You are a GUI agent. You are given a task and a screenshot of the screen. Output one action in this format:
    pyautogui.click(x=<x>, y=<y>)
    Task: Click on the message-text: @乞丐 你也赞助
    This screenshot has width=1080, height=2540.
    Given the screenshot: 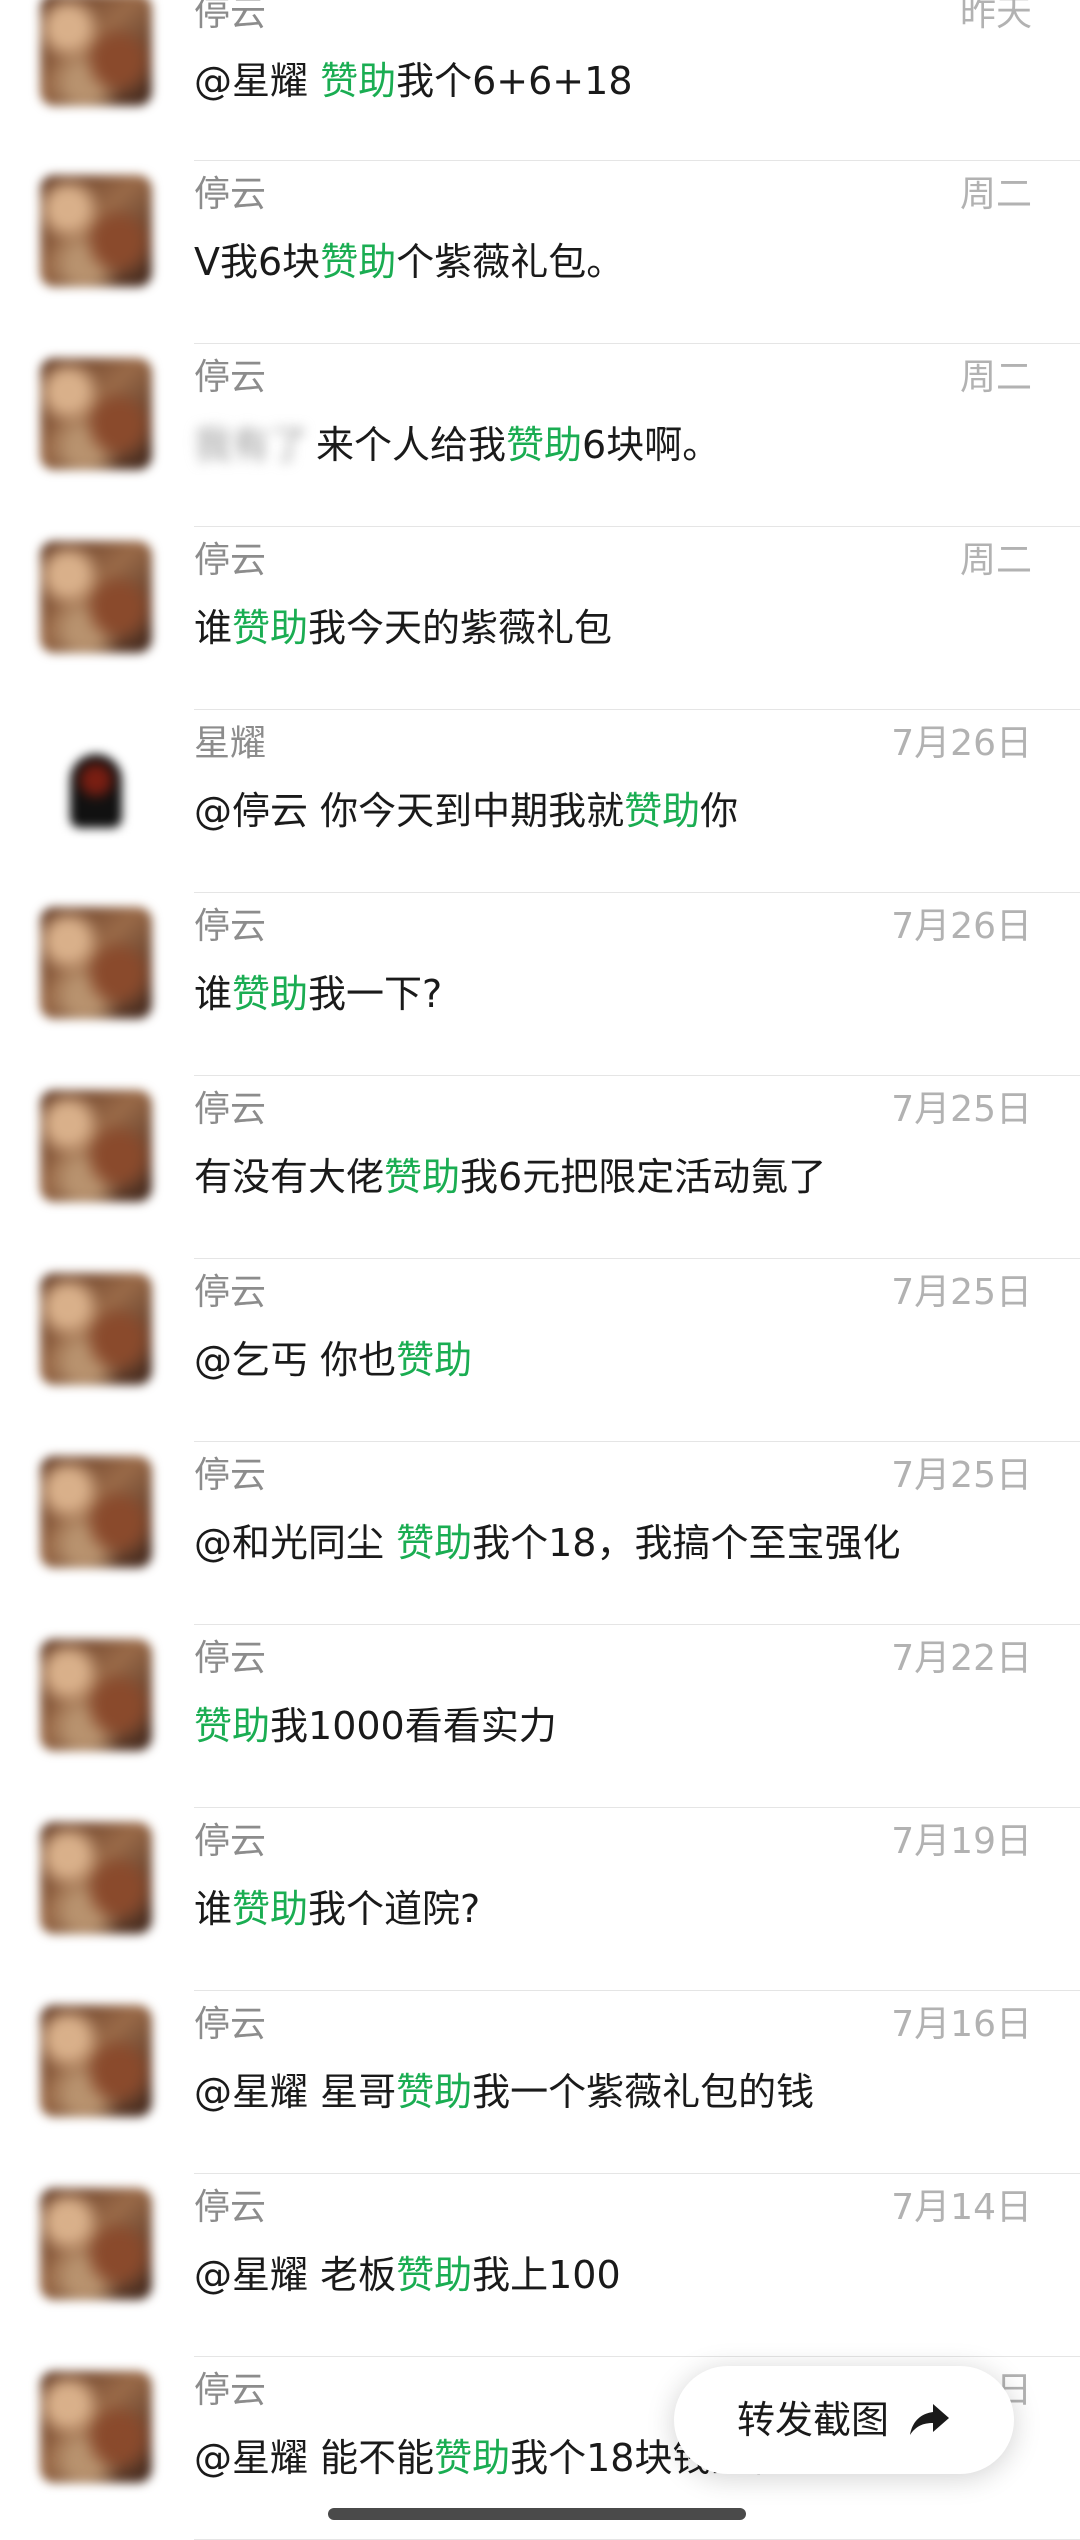 What is the action you would take?
    pyautogui.click(x=333, y=1360)
    